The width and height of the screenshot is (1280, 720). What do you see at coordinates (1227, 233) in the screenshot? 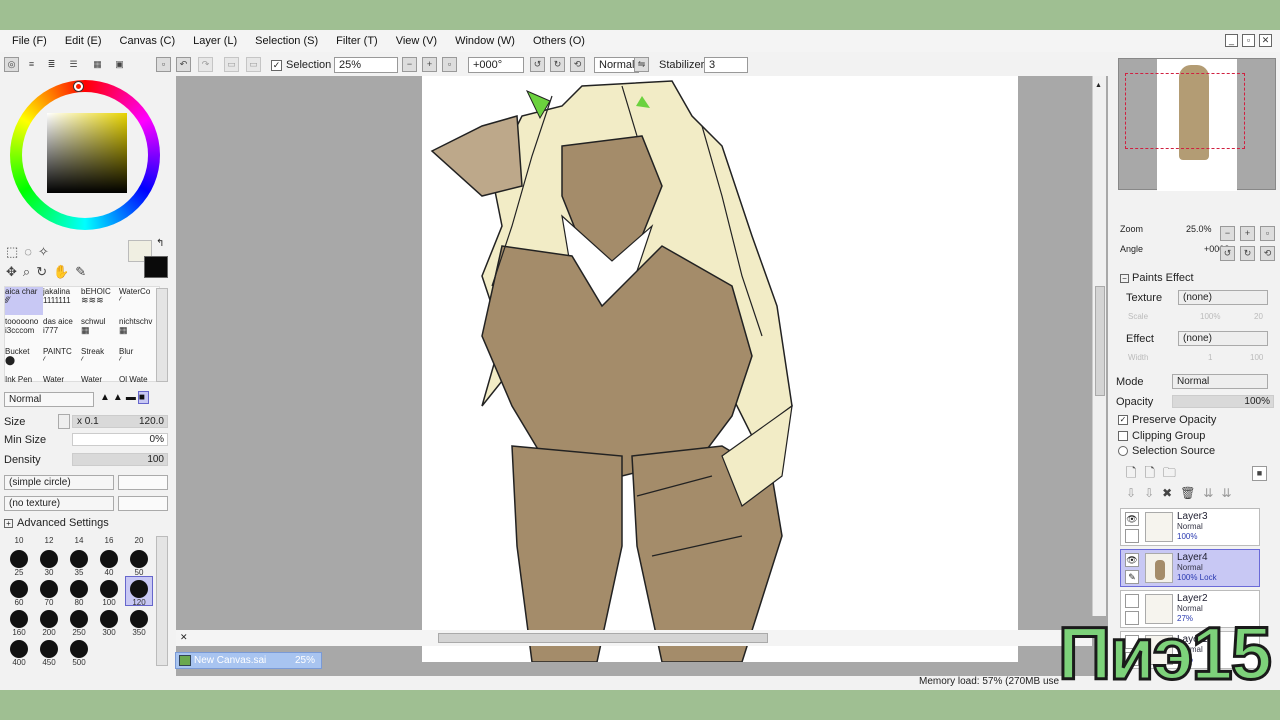
I see `nav-zoom-out-icon: −` at bounding box center [1227, 233].